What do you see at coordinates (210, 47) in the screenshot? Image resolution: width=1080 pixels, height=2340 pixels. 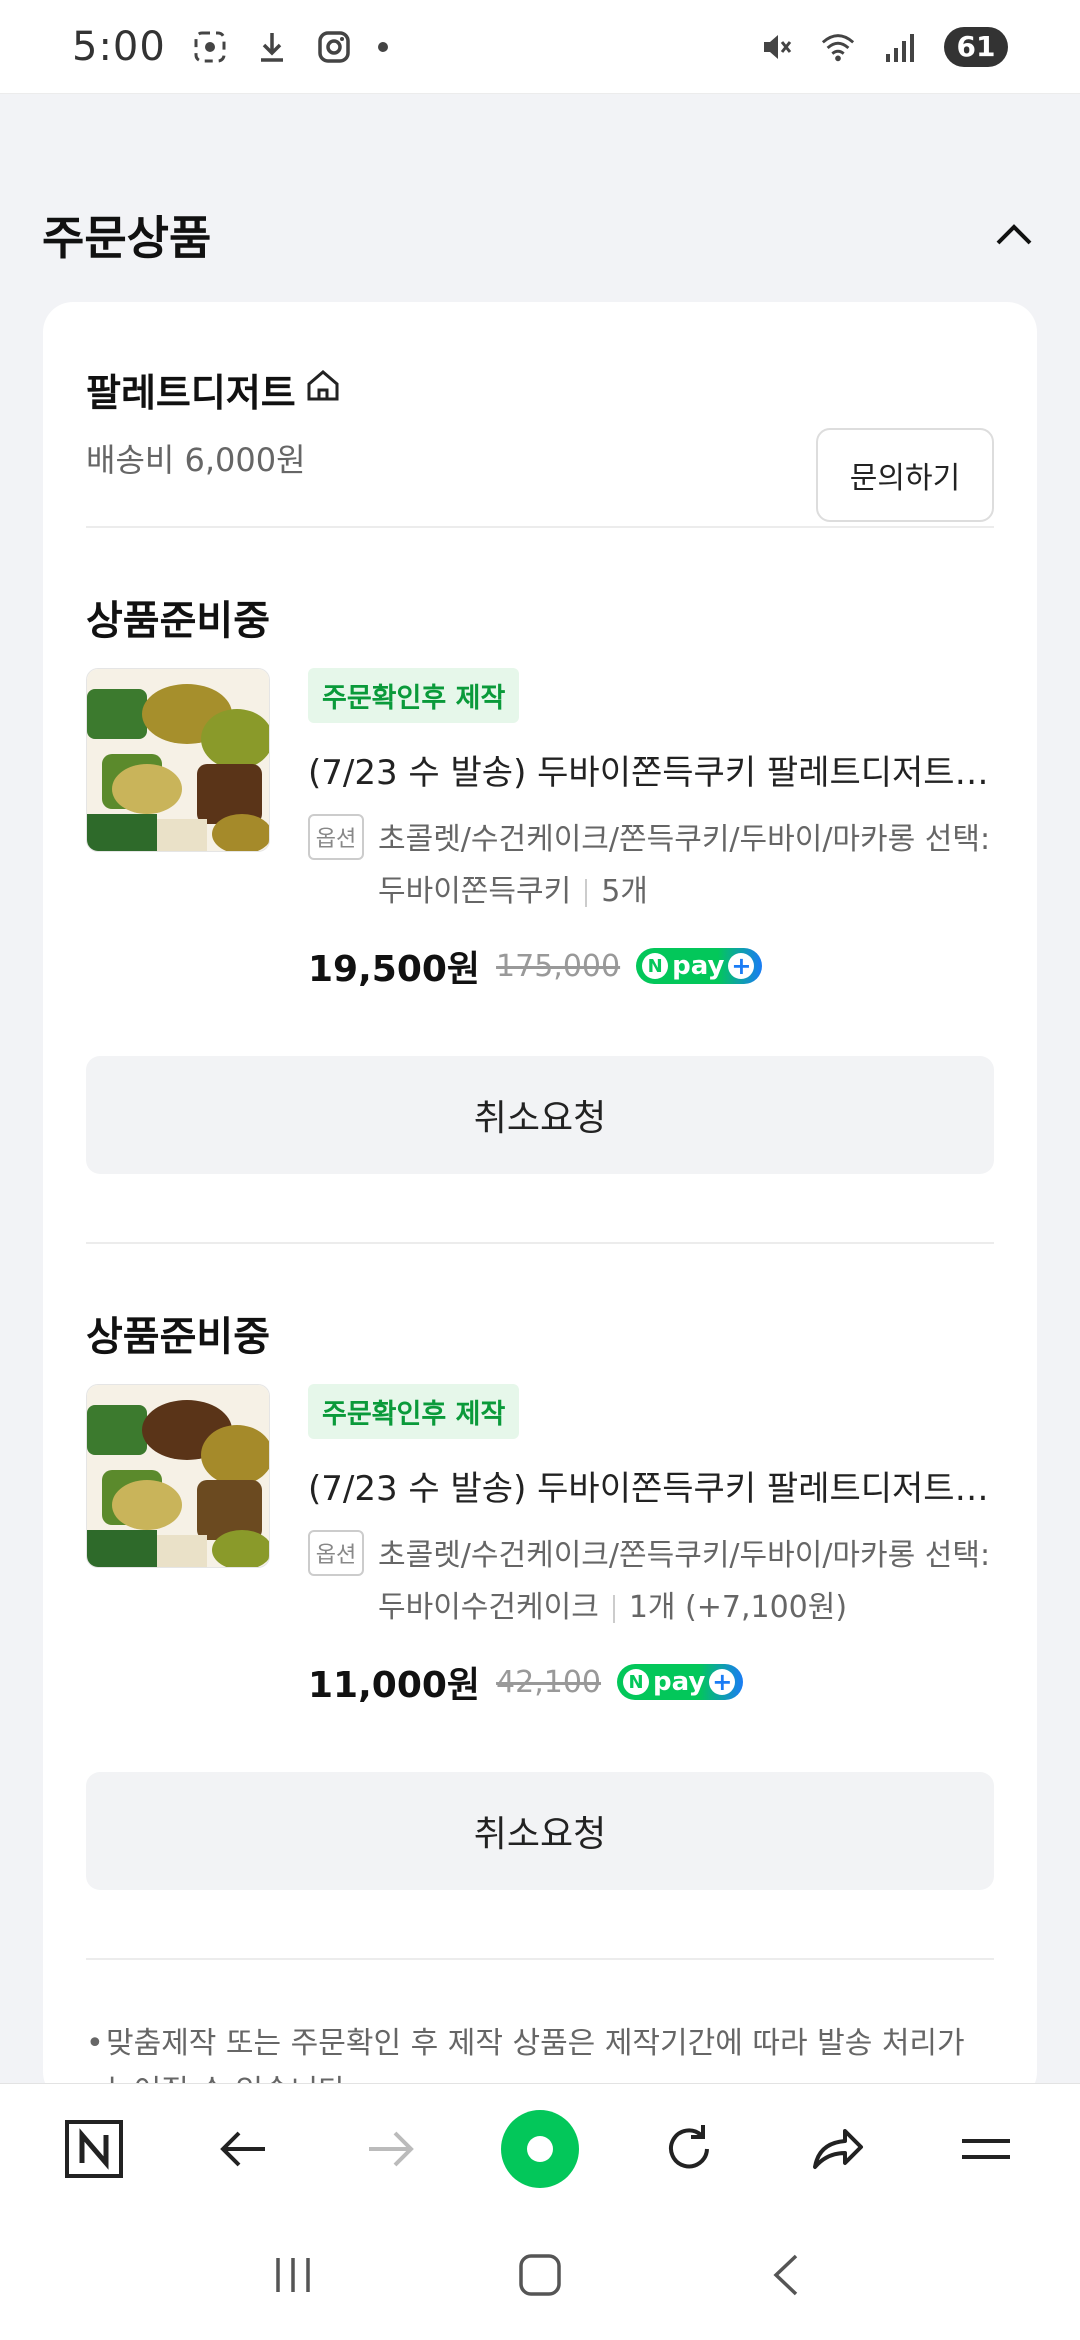 I see `screenshot-icon` at bounding box center [210, 47].